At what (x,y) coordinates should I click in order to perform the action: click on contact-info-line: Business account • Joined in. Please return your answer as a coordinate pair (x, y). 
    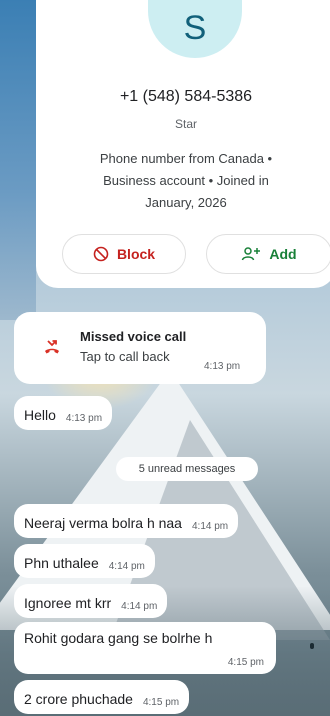
    Looking at the image, I should click on (186, 180).